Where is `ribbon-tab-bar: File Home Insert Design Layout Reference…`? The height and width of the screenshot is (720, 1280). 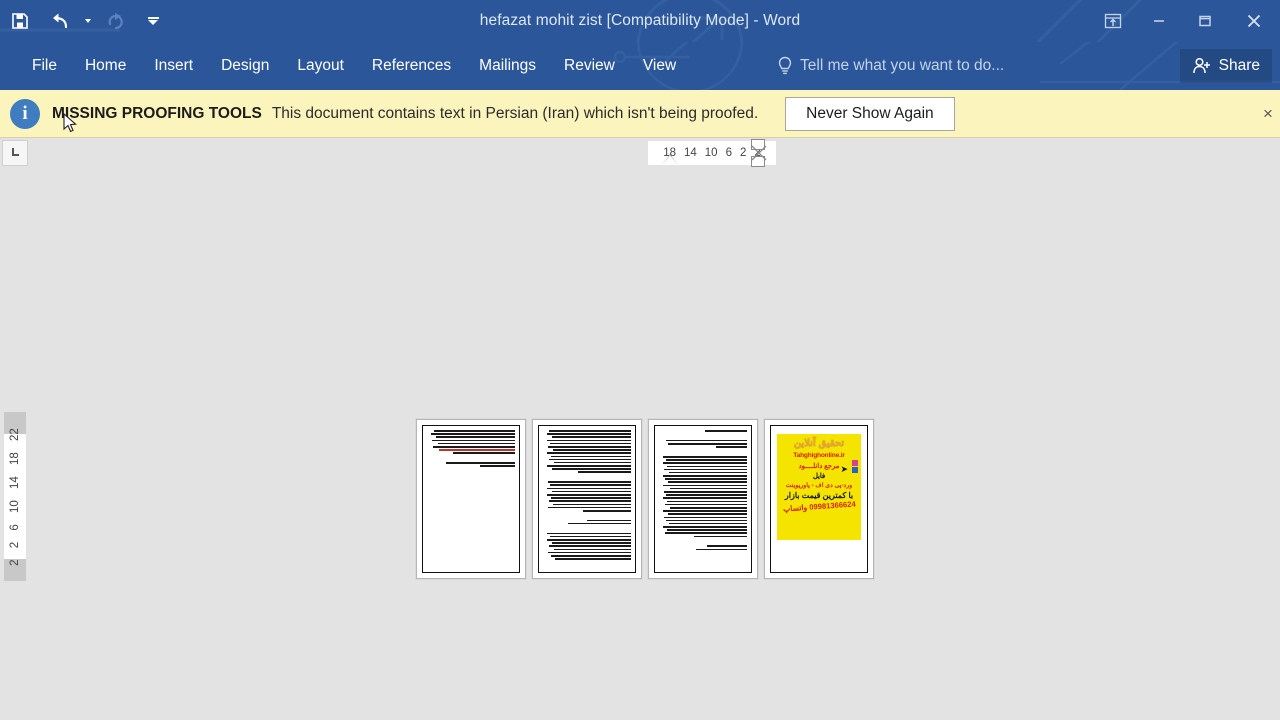
ribbon-tab-bar: File Home Insert Design Layout Reference… is located at coordinates (640, 66).